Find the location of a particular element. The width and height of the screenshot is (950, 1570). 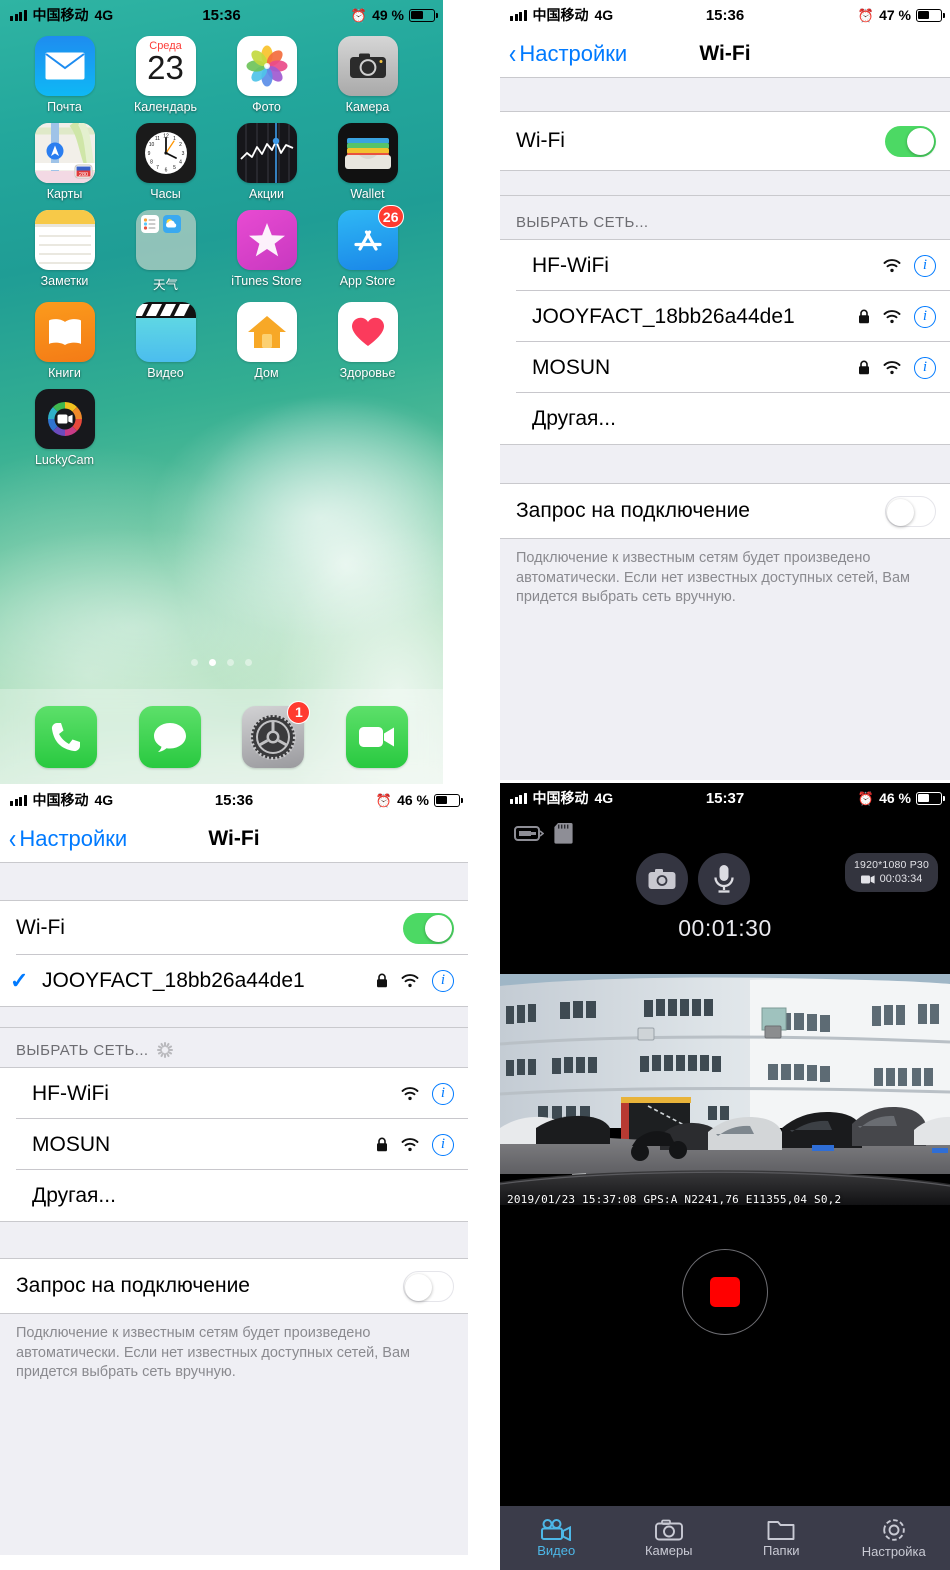

spacer-before-ask is located at coordinates (234, 1240).